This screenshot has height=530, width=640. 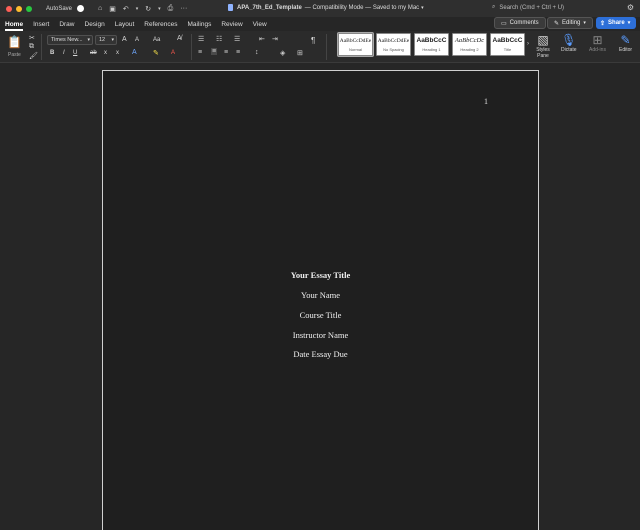 What do you see at coordinates (520, 23) in the screenshot?
I see `comments-button: ▭ Comments` at bounding box center [520, 23].